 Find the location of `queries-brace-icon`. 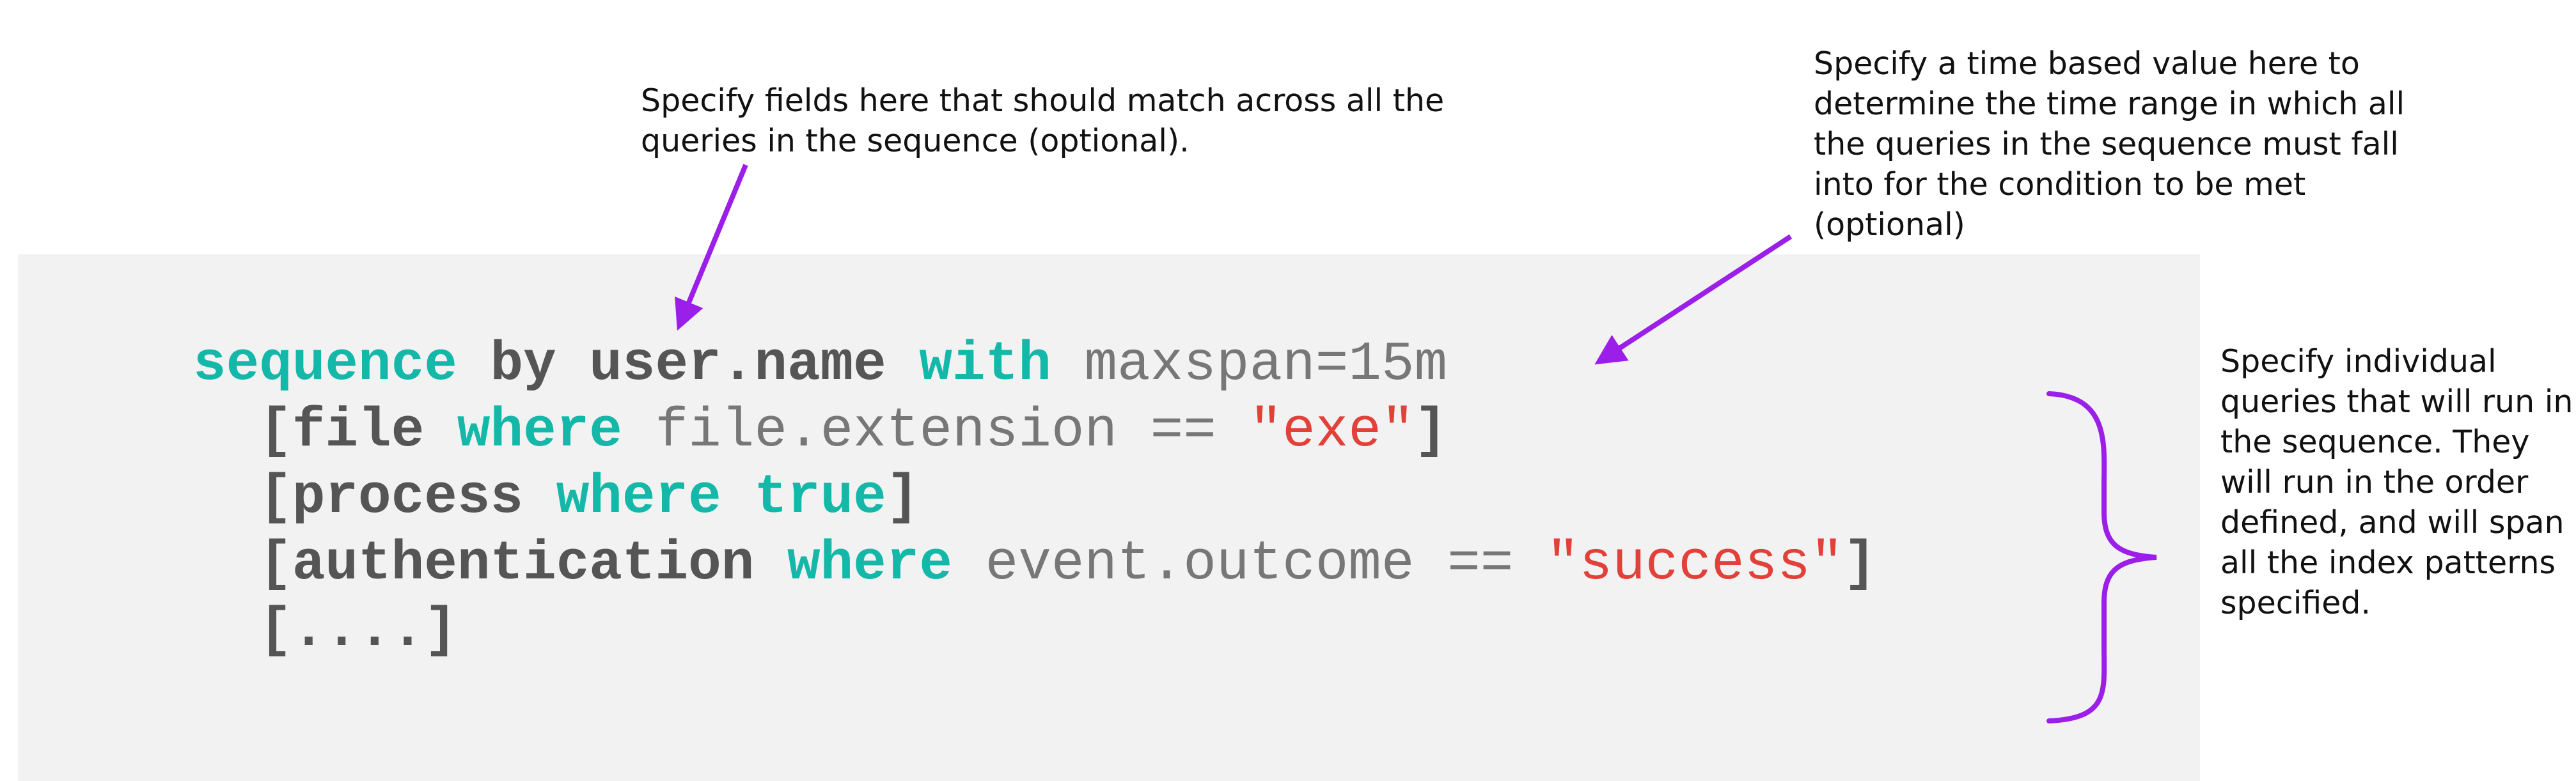

queries-brace-icon is located at coordinates (2101, 557).